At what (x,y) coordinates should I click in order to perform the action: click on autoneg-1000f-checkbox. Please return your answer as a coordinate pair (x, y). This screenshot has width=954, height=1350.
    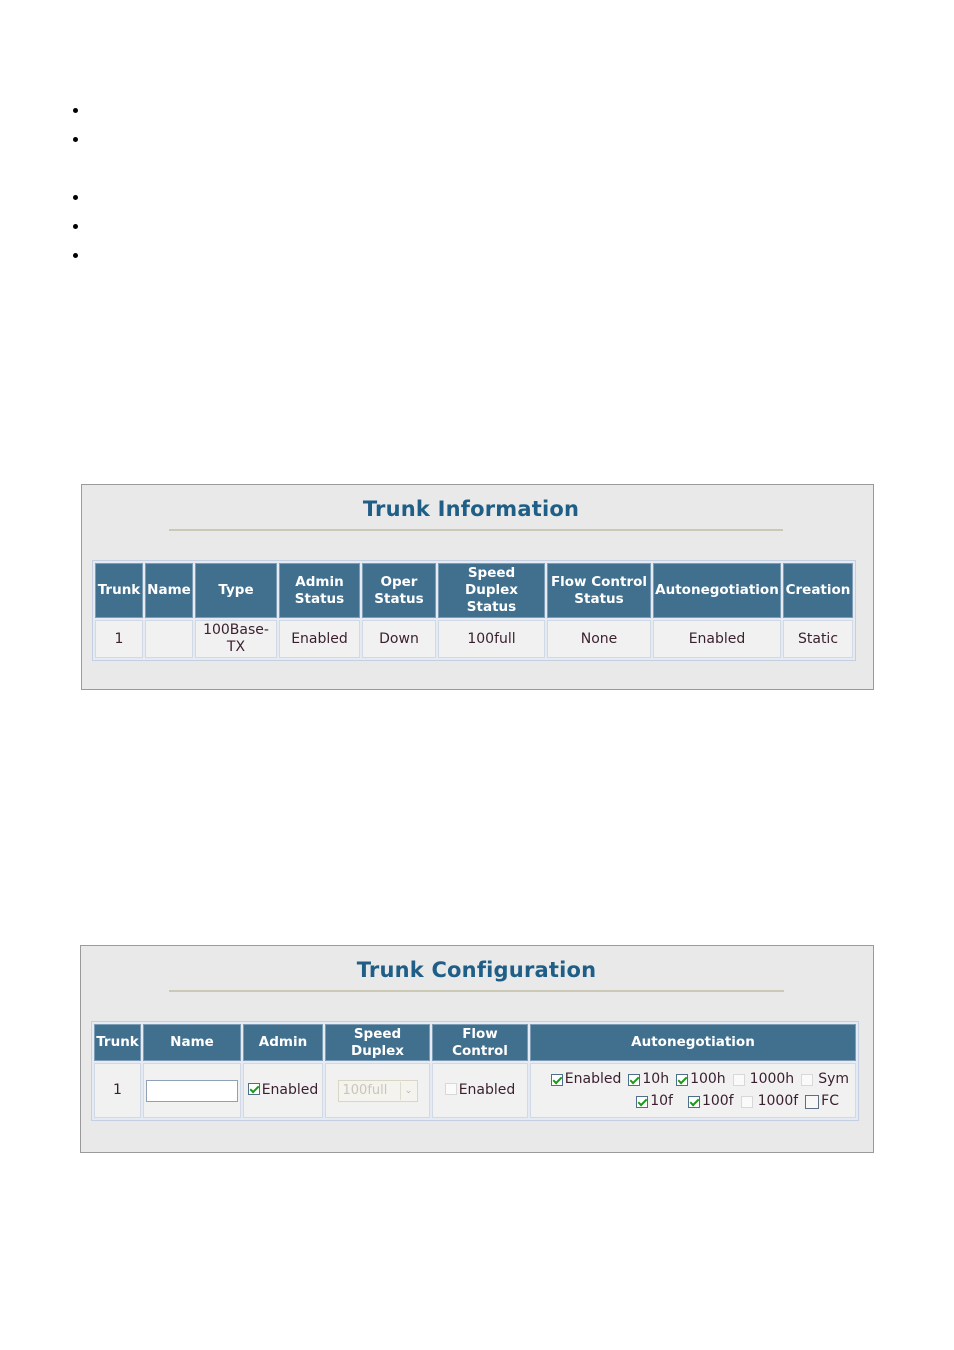
    Looking at the image, I should click on (746, 1101).